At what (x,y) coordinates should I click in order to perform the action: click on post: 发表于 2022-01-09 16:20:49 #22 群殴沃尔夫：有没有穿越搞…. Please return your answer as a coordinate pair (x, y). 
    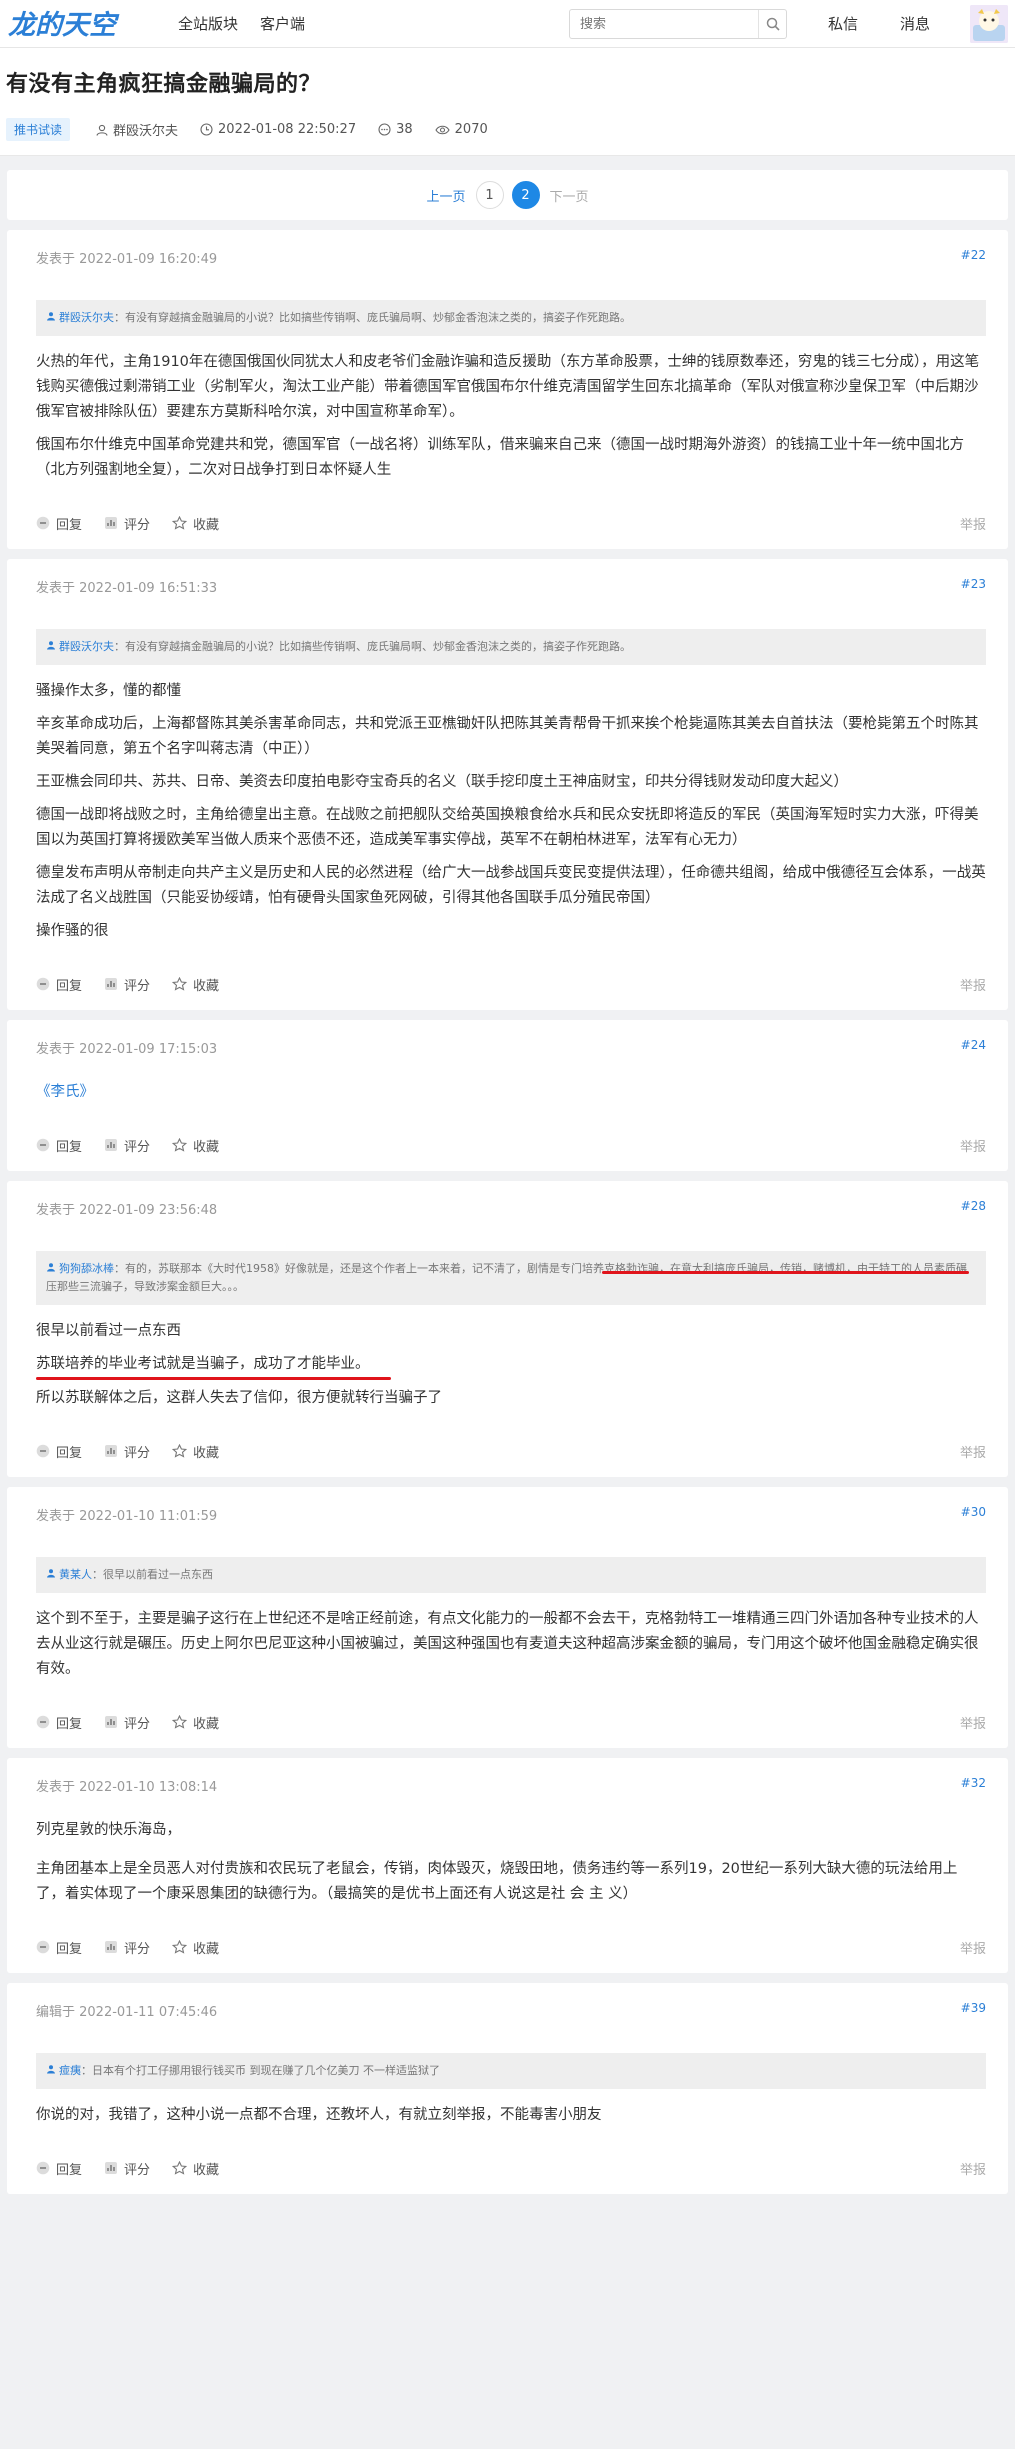
    Looking at the image, I should click on (507, 389).